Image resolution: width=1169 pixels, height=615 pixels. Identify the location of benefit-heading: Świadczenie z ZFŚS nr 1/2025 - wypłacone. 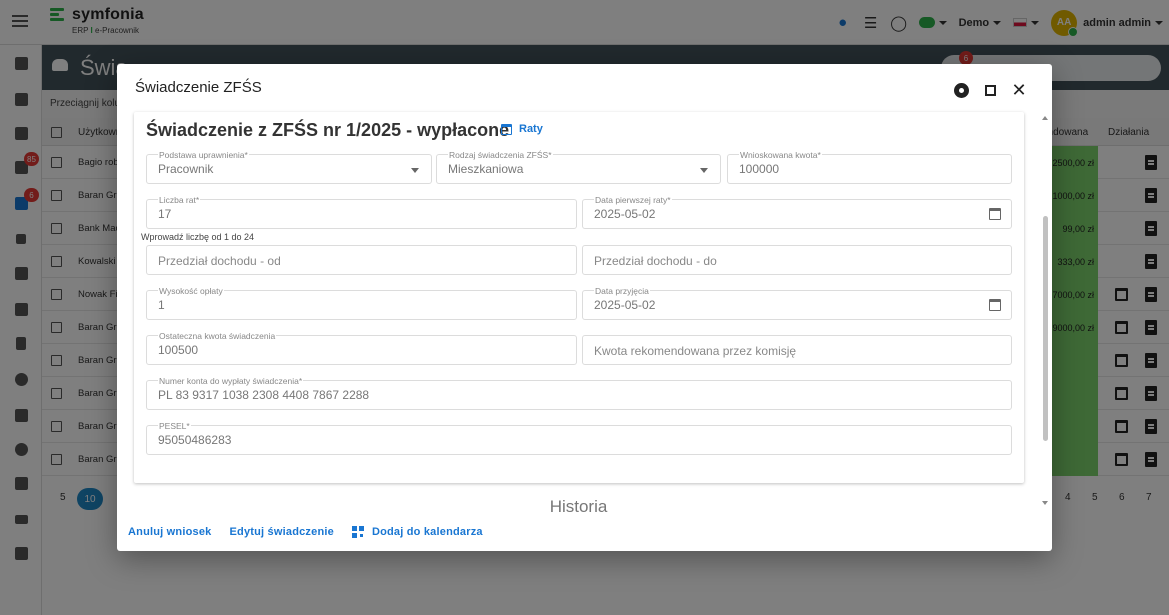
(328, 130).